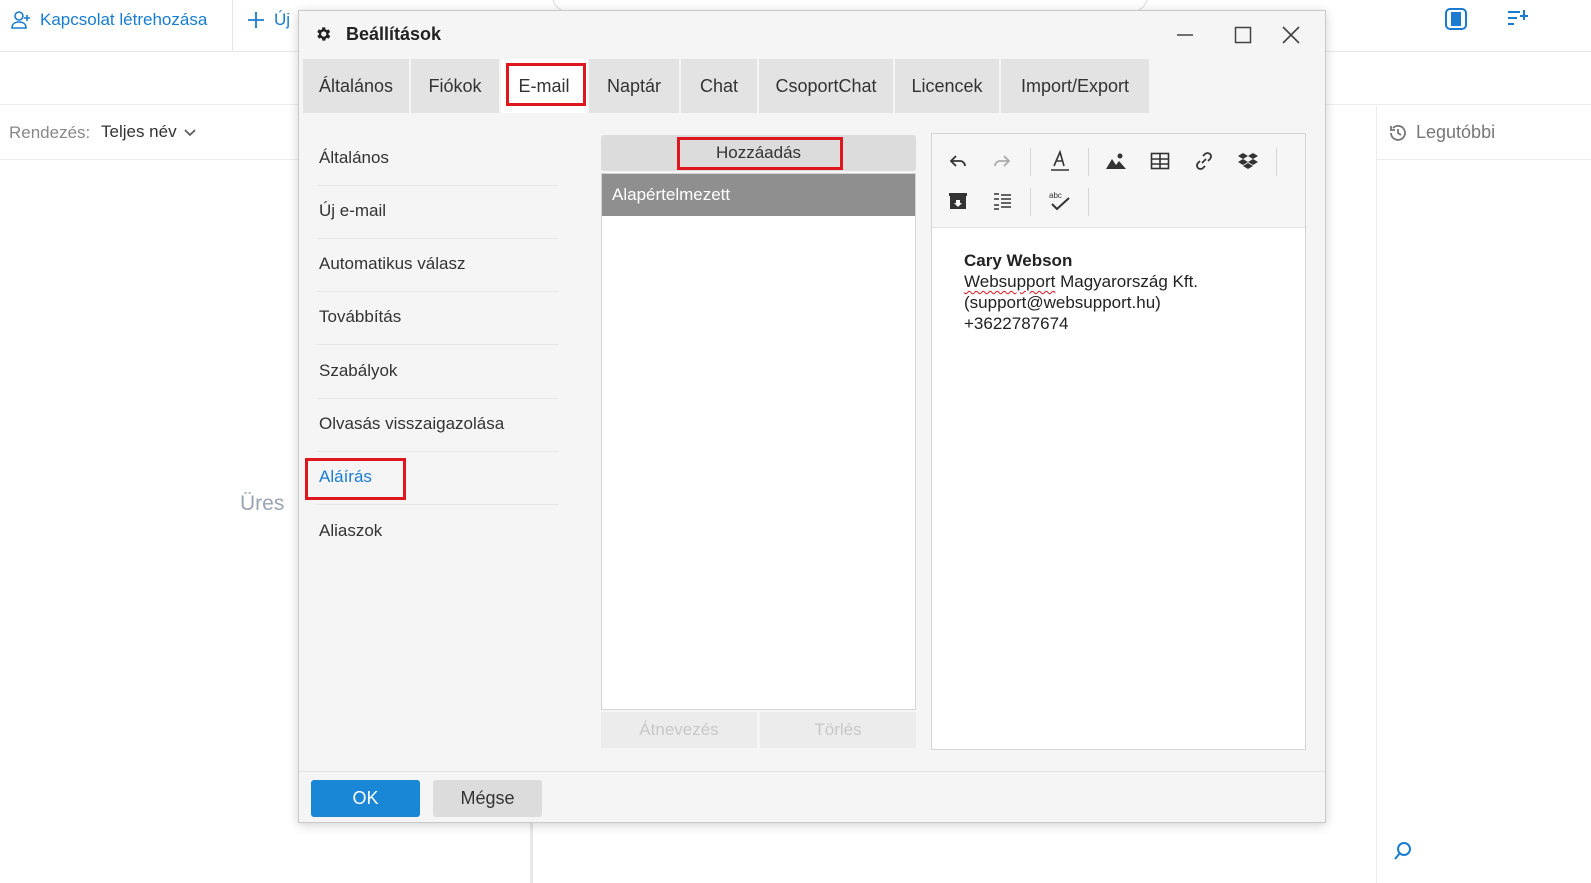 The height and width of the screenshot is (883, 1591). I want to click on tab-chat: Chat, so click(719, 86).